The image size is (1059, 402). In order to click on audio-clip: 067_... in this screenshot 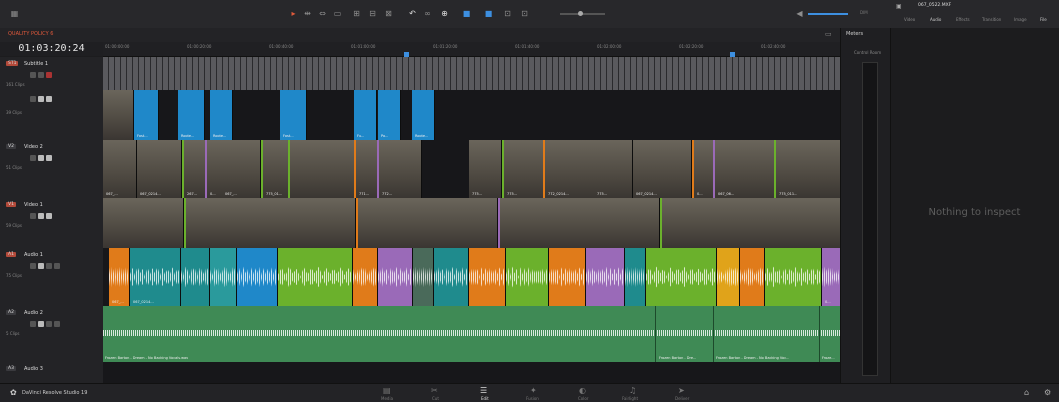, I will do `click(119, 277)`.